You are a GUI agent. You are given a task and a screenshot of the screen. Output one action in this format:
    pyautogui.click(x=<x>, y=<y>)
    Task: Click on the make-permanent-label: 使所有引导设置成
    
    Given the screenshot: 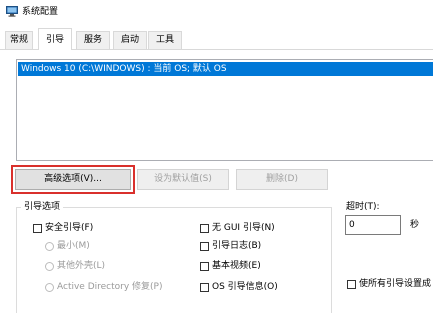 What is the action you would take?
    pyautogui.click(x=395, y=284)
    